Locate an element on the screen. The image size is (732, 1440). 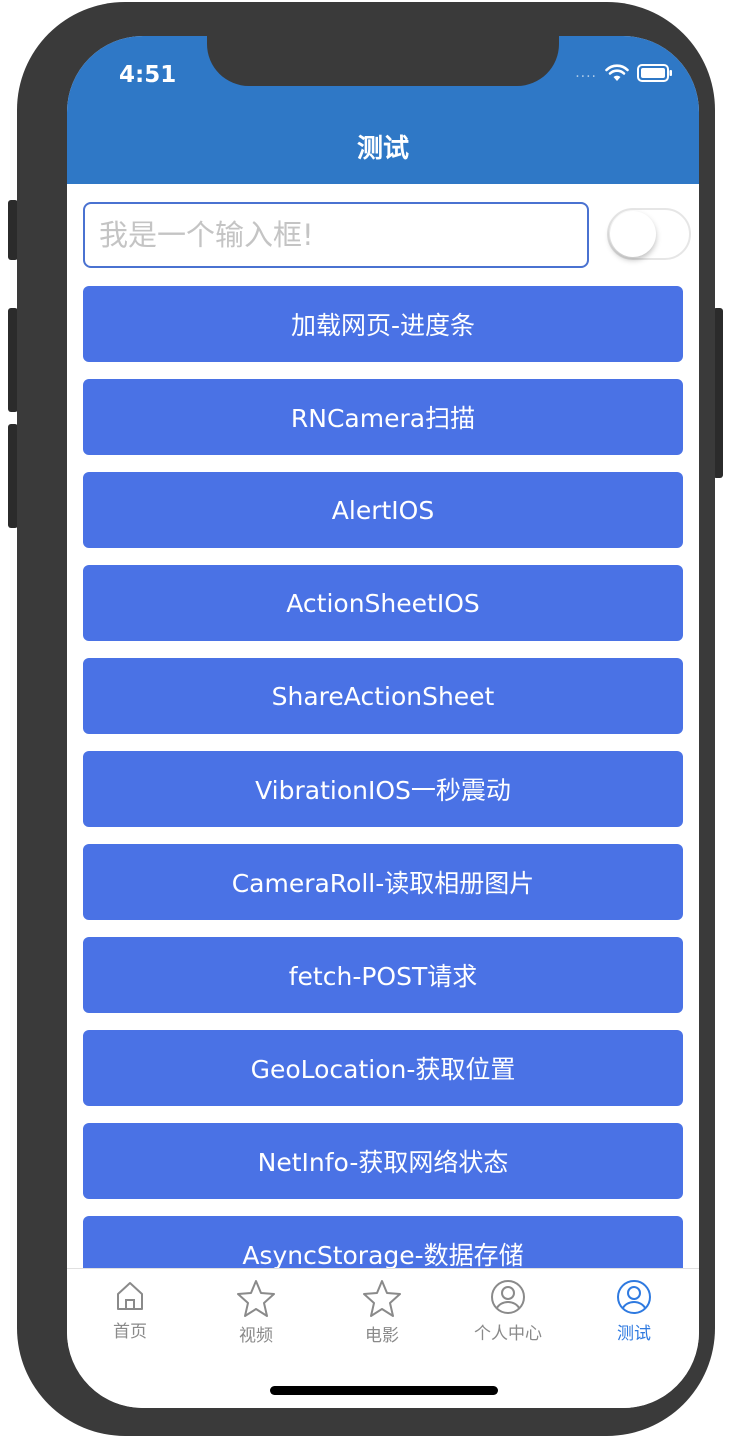
tab-test: 测试 is located at coordinates (634, 1311).